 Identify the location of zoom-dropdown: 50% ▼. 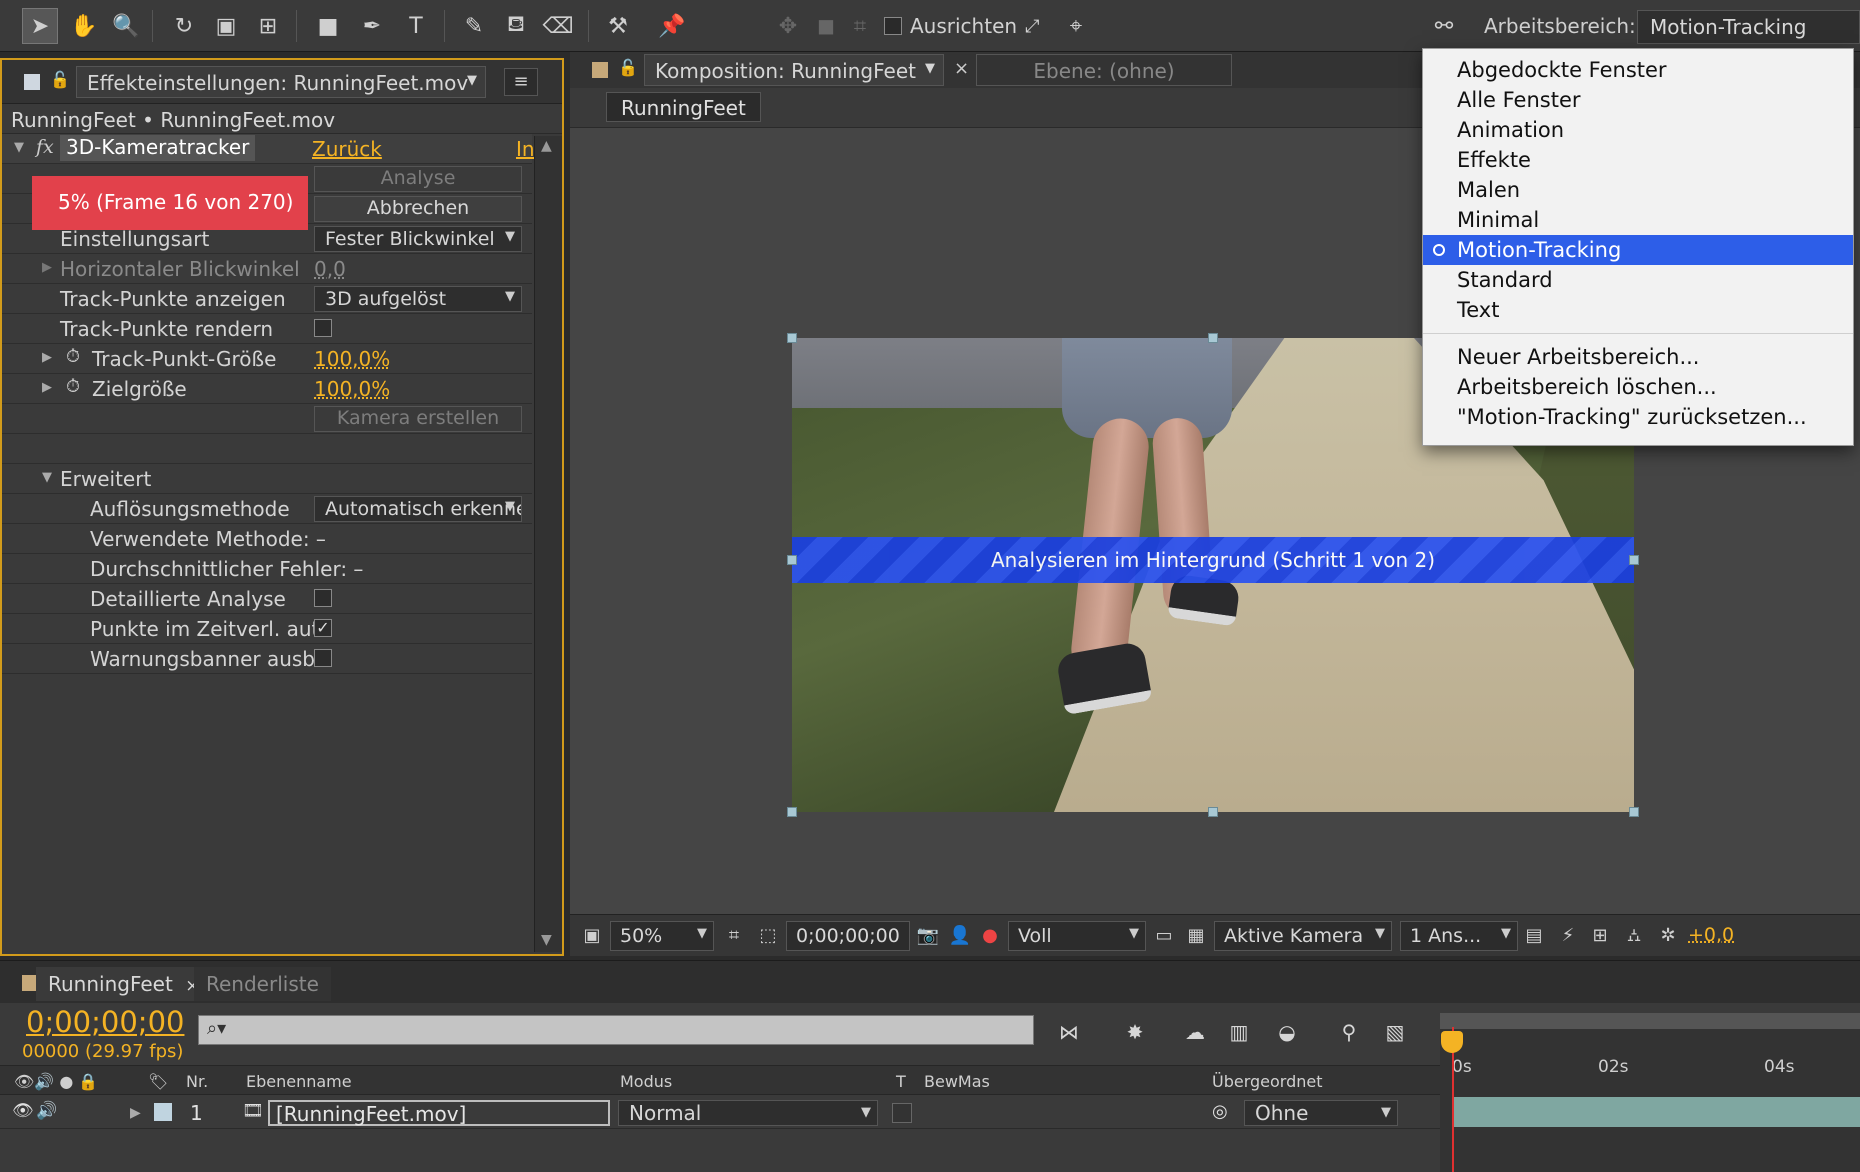
(662, 936).